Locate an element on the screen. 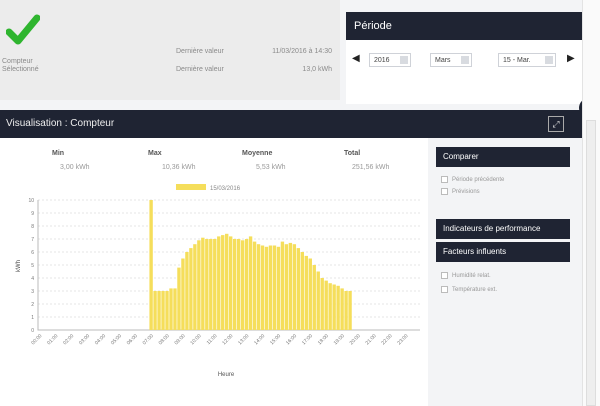 The height and width of the screenshot is (406, 600). y-tick-label: 9 is located at coordinates (32, 214).